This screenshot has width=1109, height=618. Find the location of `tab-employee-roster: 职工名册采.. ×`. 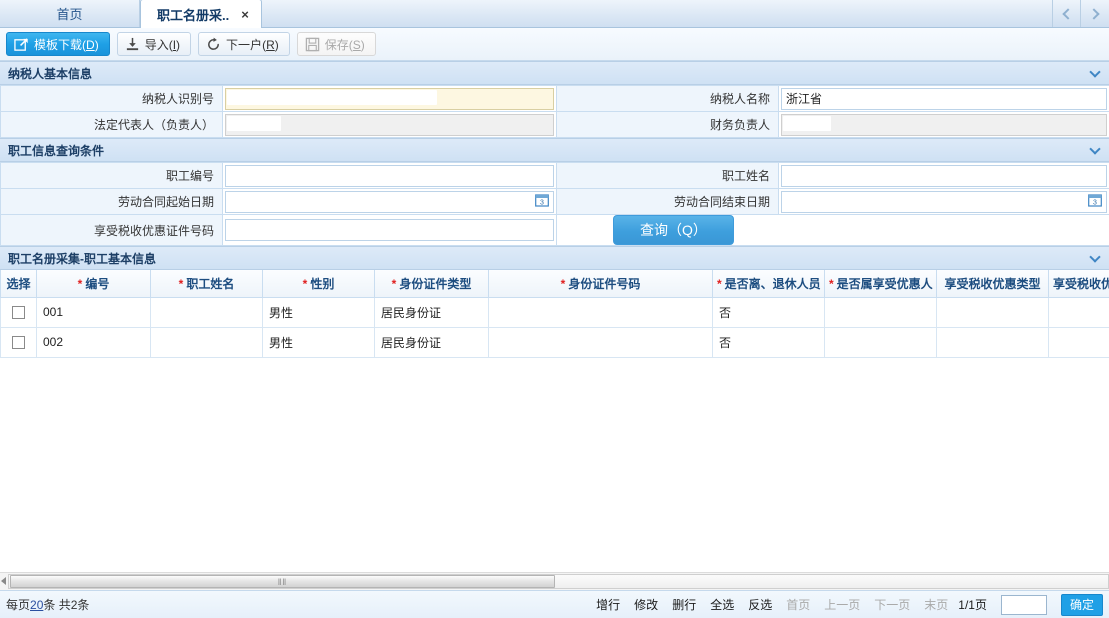

tab-employee-roster: 职工名册采.. × is located at coordinates (201, 14).